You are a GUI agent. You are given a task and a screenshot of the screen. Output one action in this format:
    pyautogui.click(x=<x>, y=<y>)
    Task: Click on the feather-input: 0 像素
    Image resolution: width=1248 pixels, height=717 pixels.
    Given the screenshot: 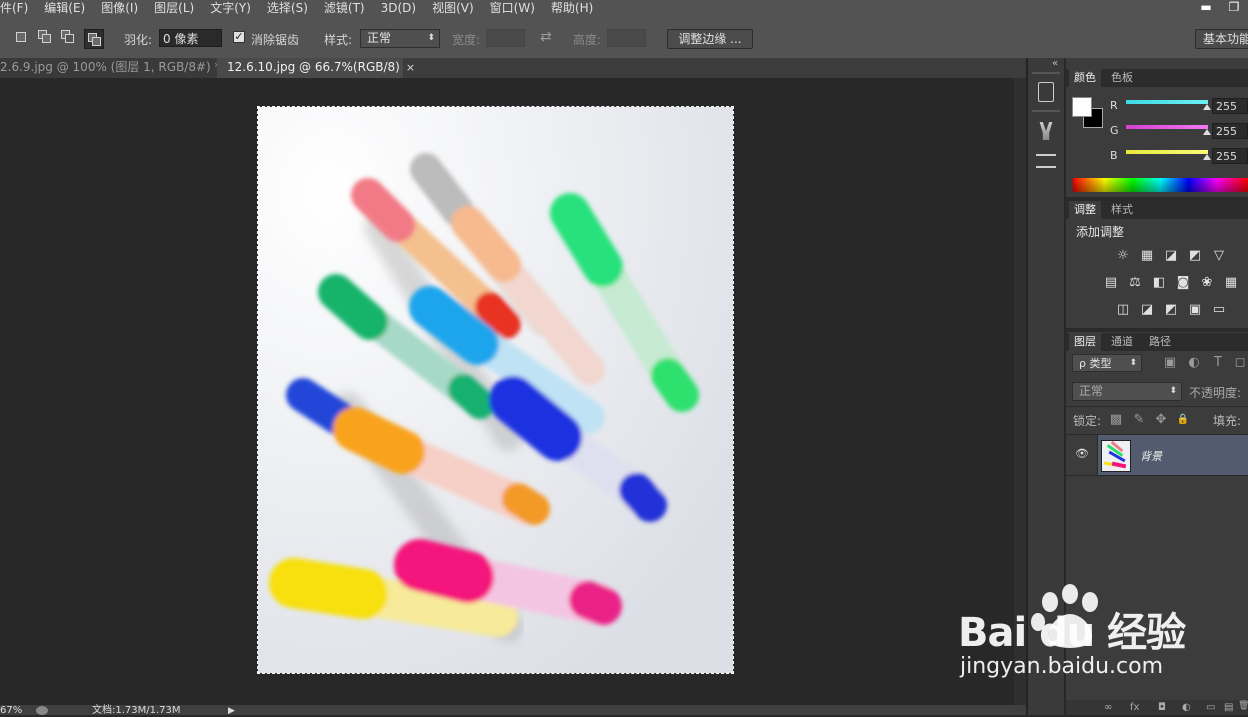 What is the action you would take?
    pyautogui.click(x=190, y=38)
    